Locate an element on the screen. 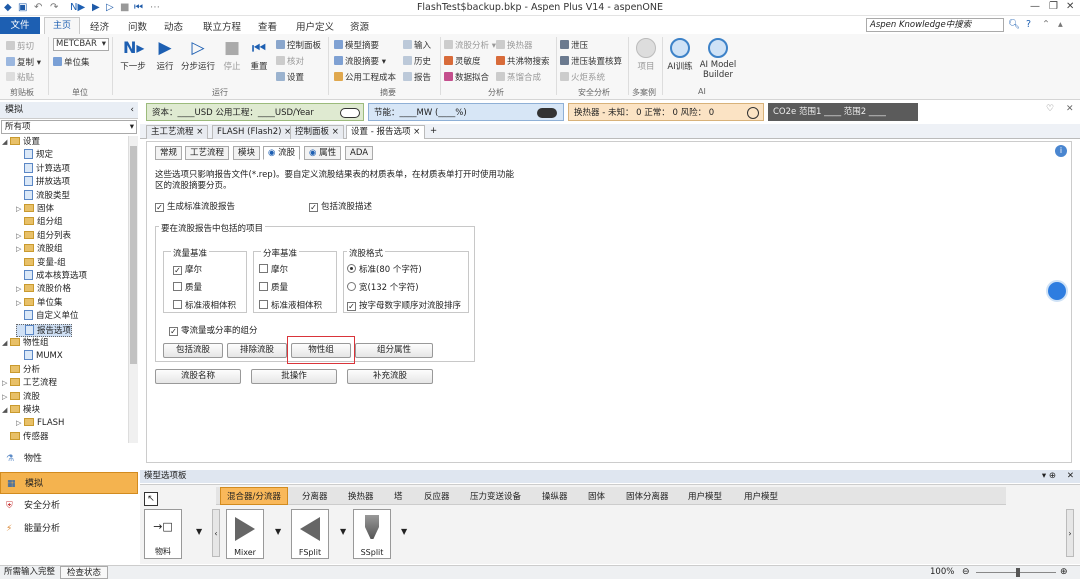 The height and width of the screenshot is (580, 1080). tree-item: 规定 is located at coordinates (34, 155).